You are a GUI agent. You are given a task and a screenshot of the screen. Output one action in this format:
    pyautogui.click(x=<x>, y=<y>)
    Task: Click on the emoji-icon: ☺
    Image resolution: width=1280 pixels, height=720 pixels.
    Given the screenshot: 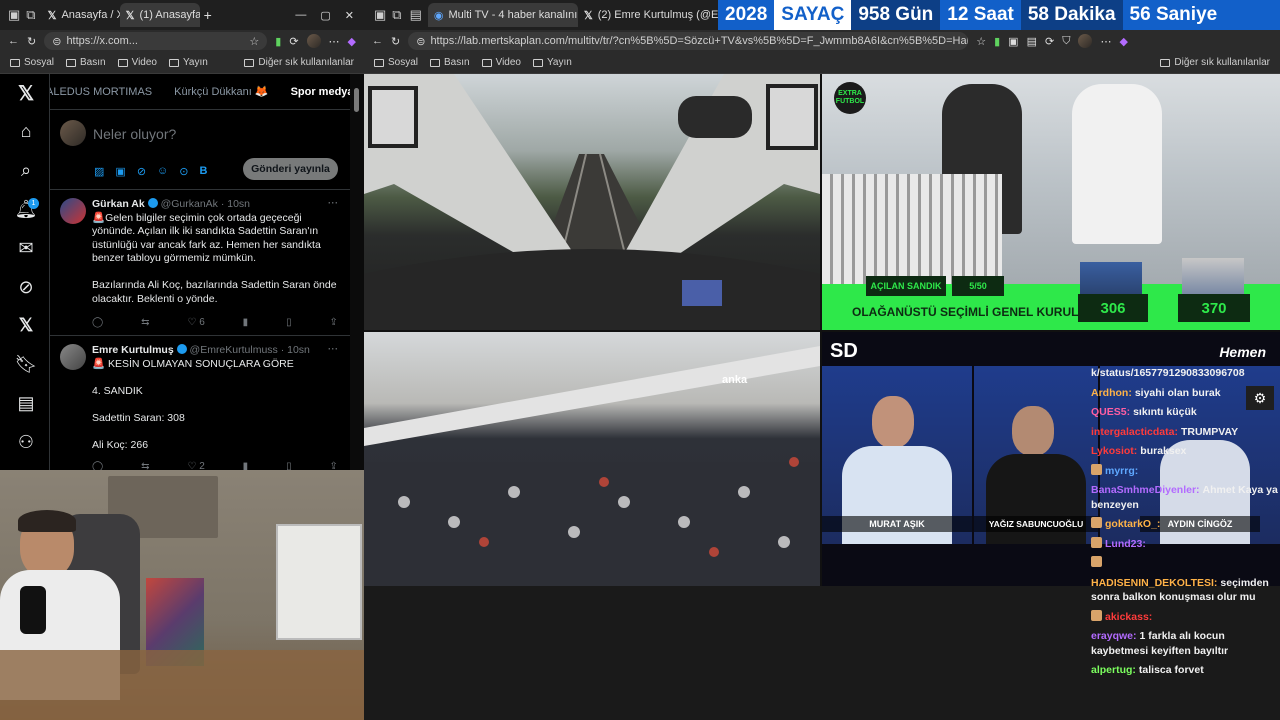 What is the action you would take?
    pyautogui.click(x=162, y=171)
    